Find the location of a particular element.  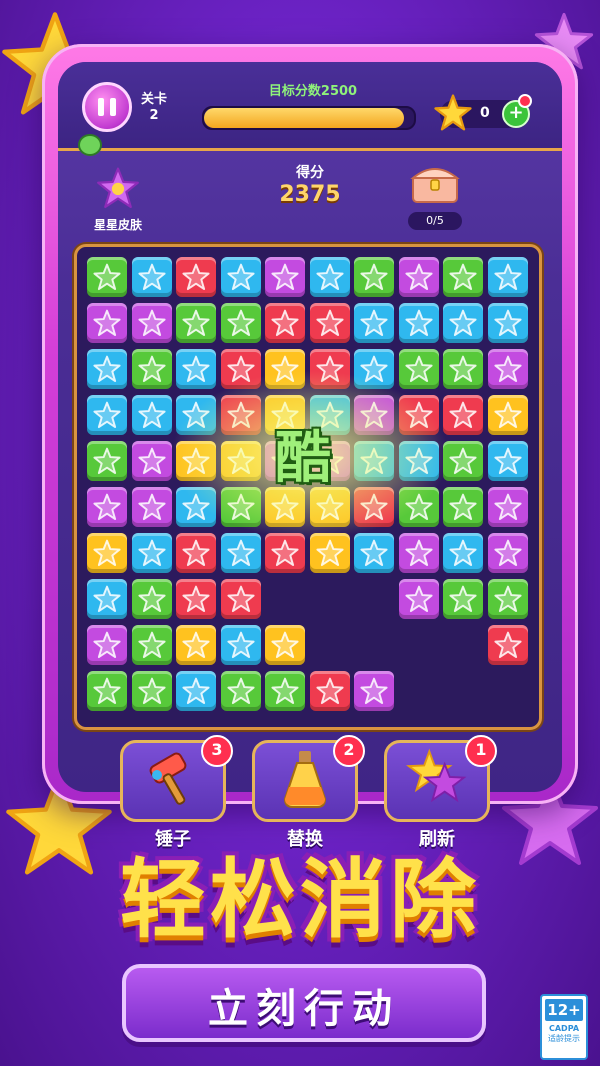

refresh-star-icon is located at coordinates (436, 775).